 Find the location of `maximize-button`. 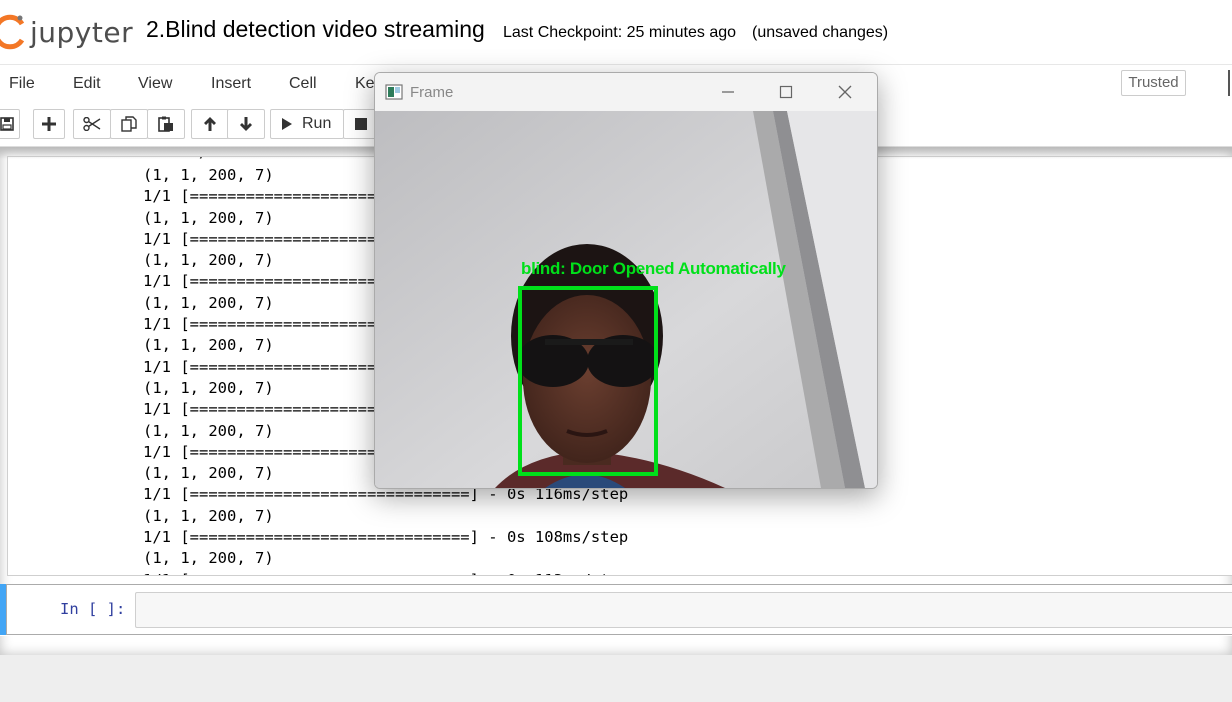

maximize-button is located at coordinates (786, 92).